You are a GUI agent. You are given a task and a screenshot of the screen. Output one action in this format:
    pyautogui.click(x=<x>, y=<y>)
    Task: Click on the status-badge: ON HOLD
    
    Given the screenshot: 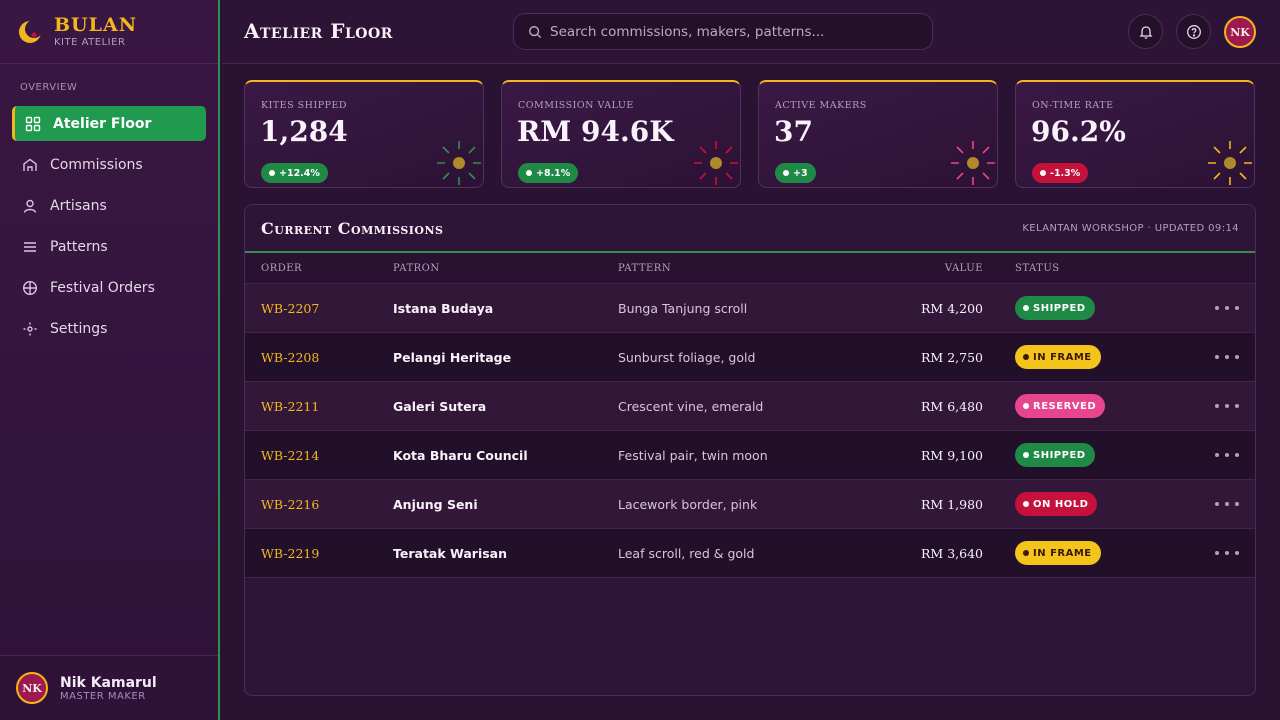 What is the action you would take?
    pyautogui.click(x=1056, y=504)
    